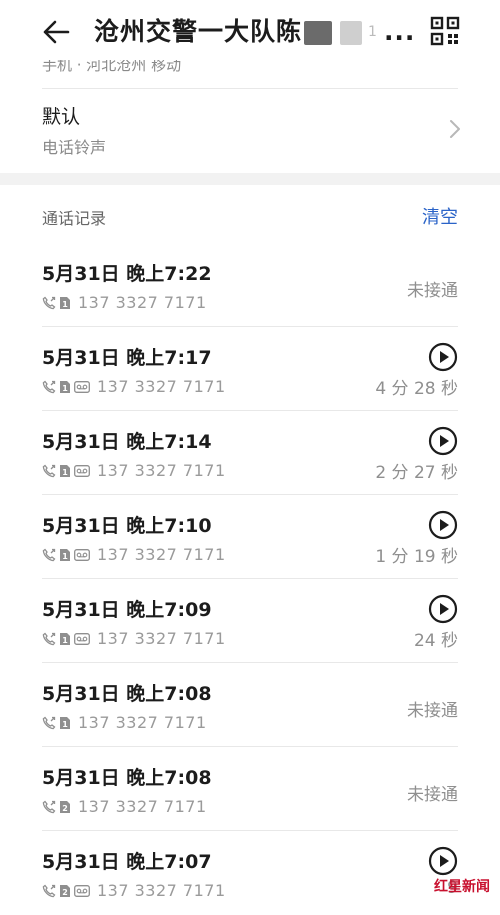 The image size is (500, 915). I want to click on qr-code-icon, so click(445, 31).